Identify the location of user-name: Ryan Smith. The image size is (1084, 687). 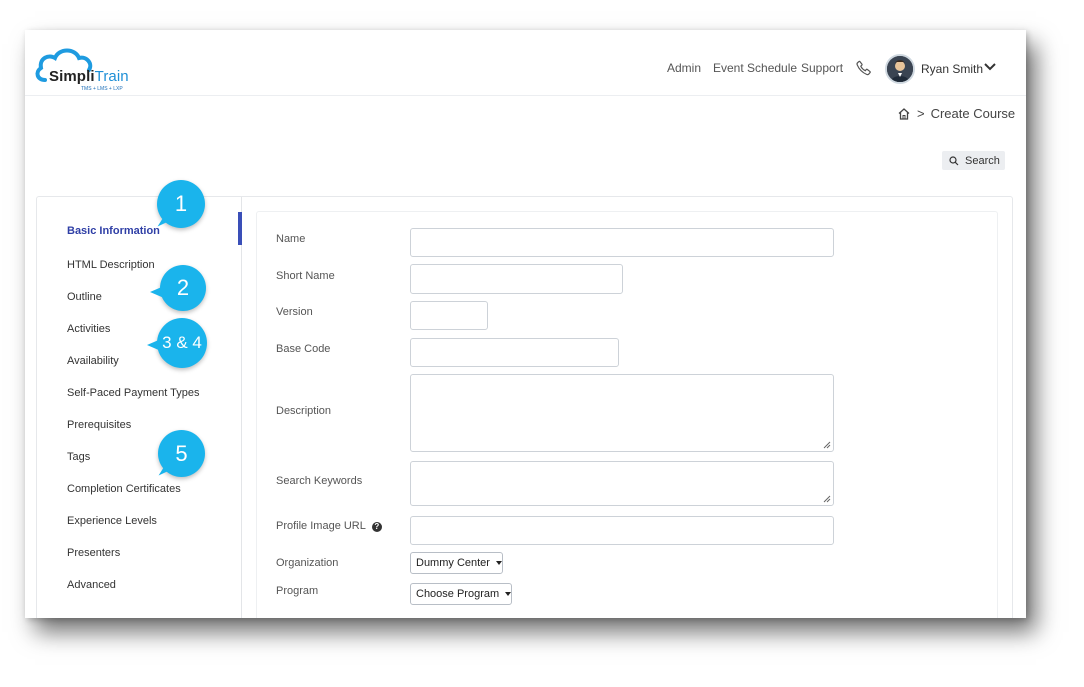
(952, 69).